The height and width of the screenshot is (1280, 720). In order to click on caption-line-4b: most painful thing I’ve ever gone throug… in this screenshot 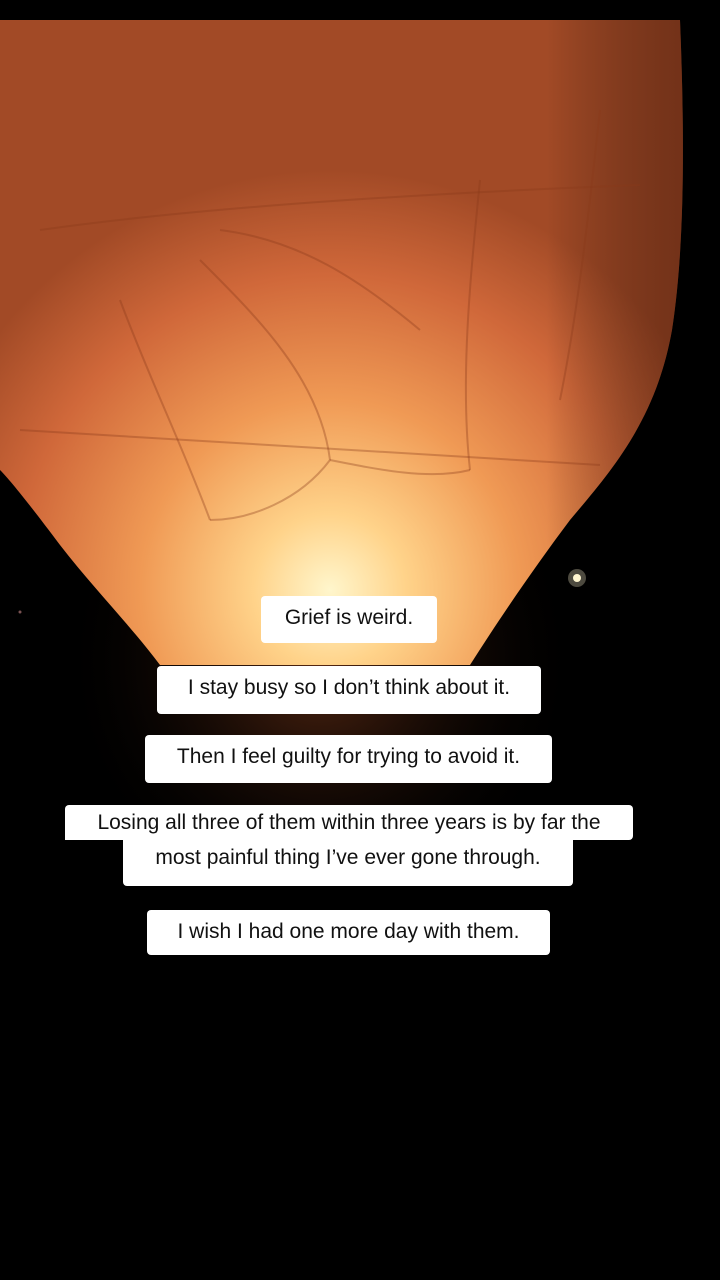, I will do `click(348, 862)`.